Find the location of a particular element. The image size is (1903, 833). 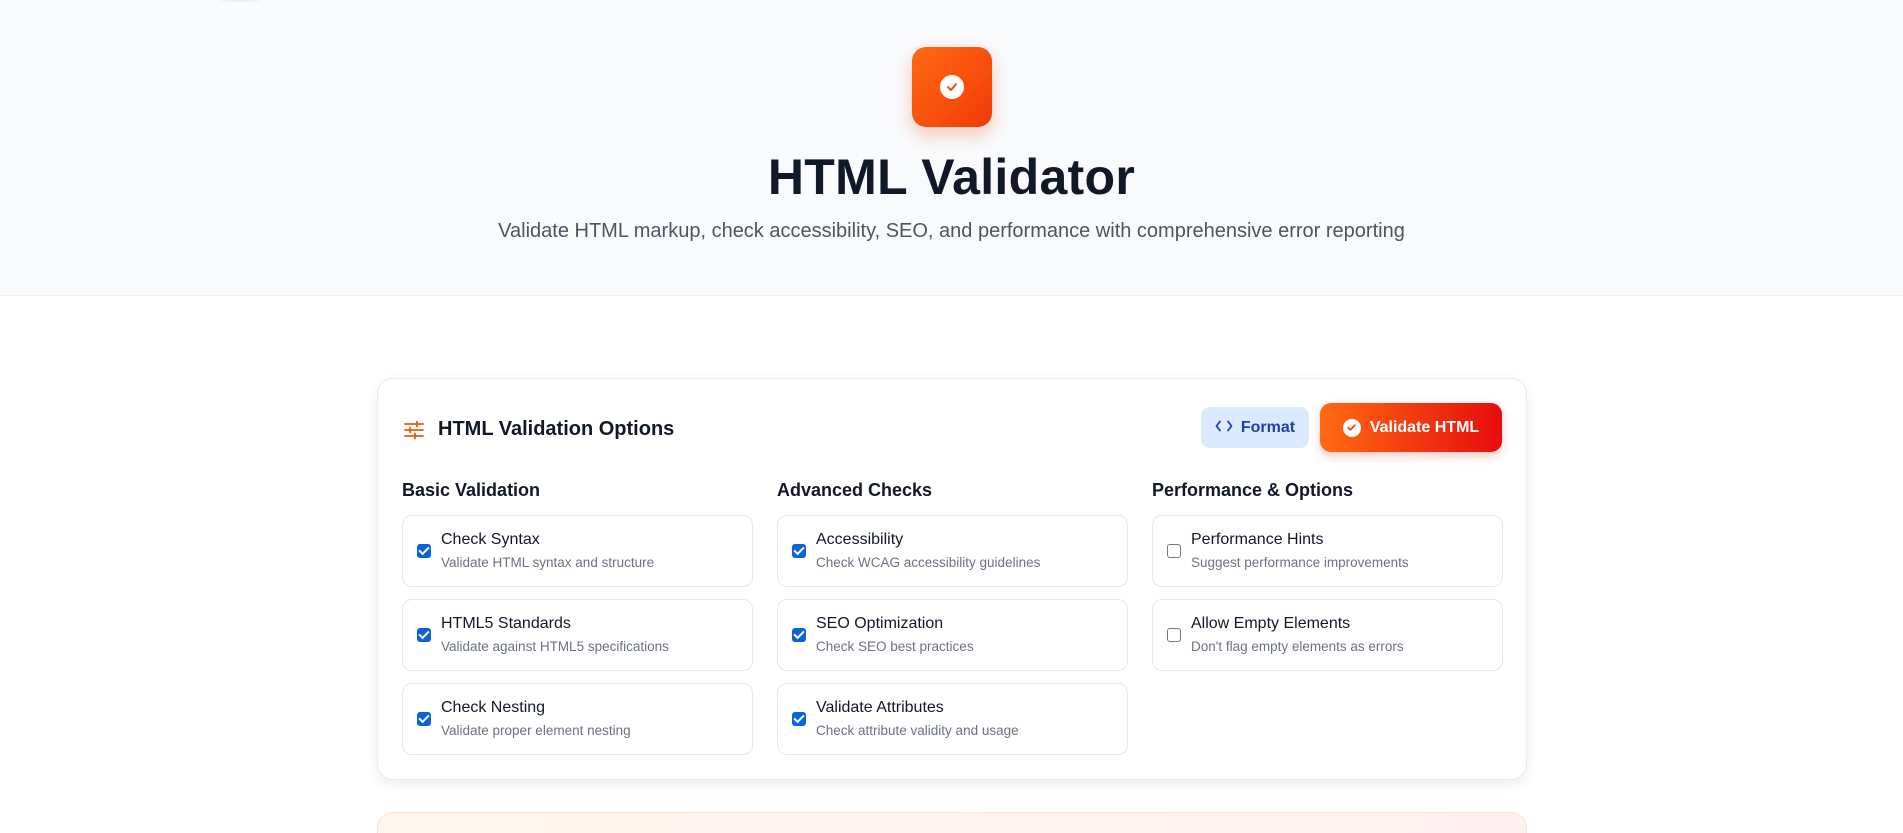

option-description: Don't flag empty elements as errors is located at coordinates (1297, 646).